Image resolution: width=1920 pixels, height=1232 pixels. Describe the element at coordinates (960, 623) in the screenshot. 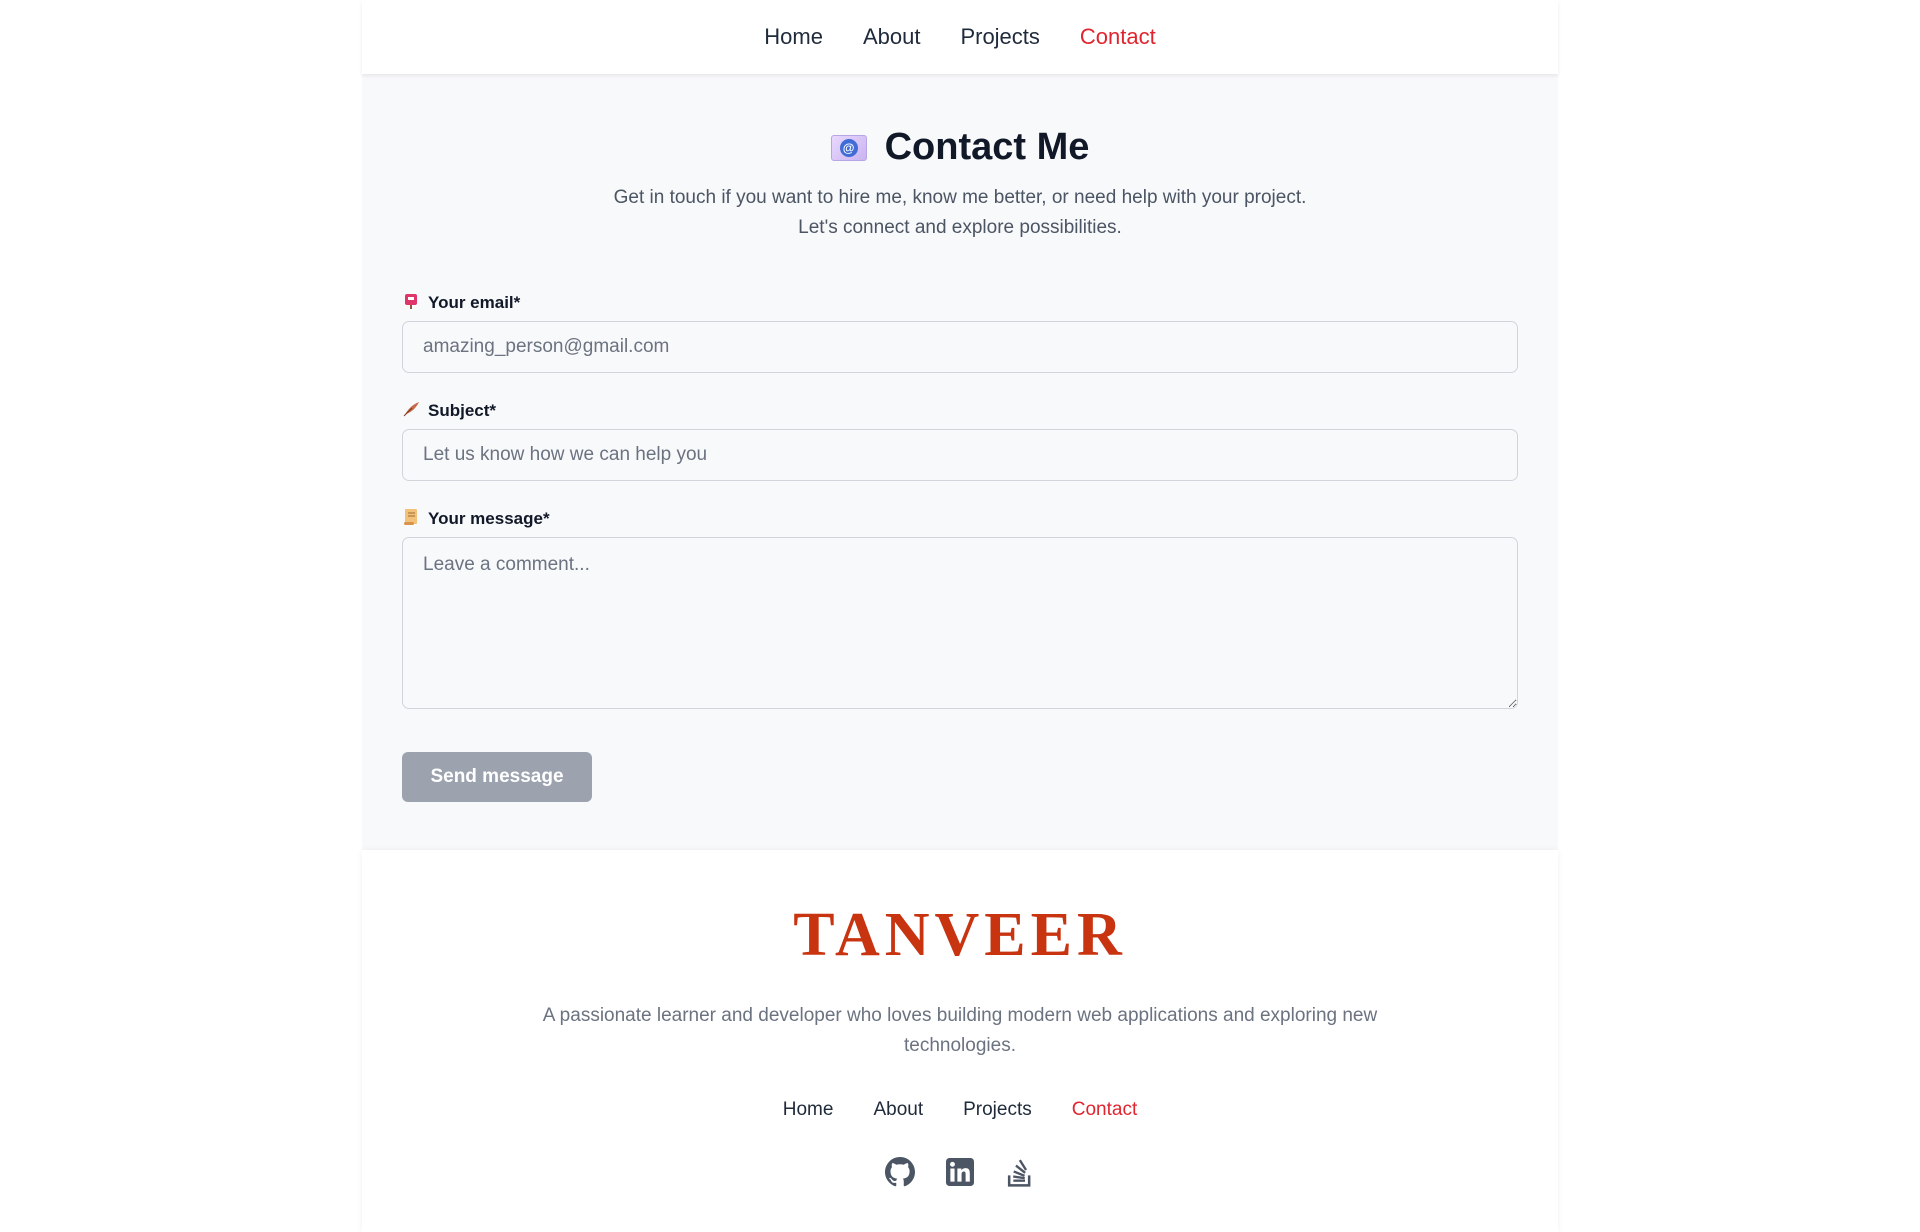

I see `message-field` at that location.